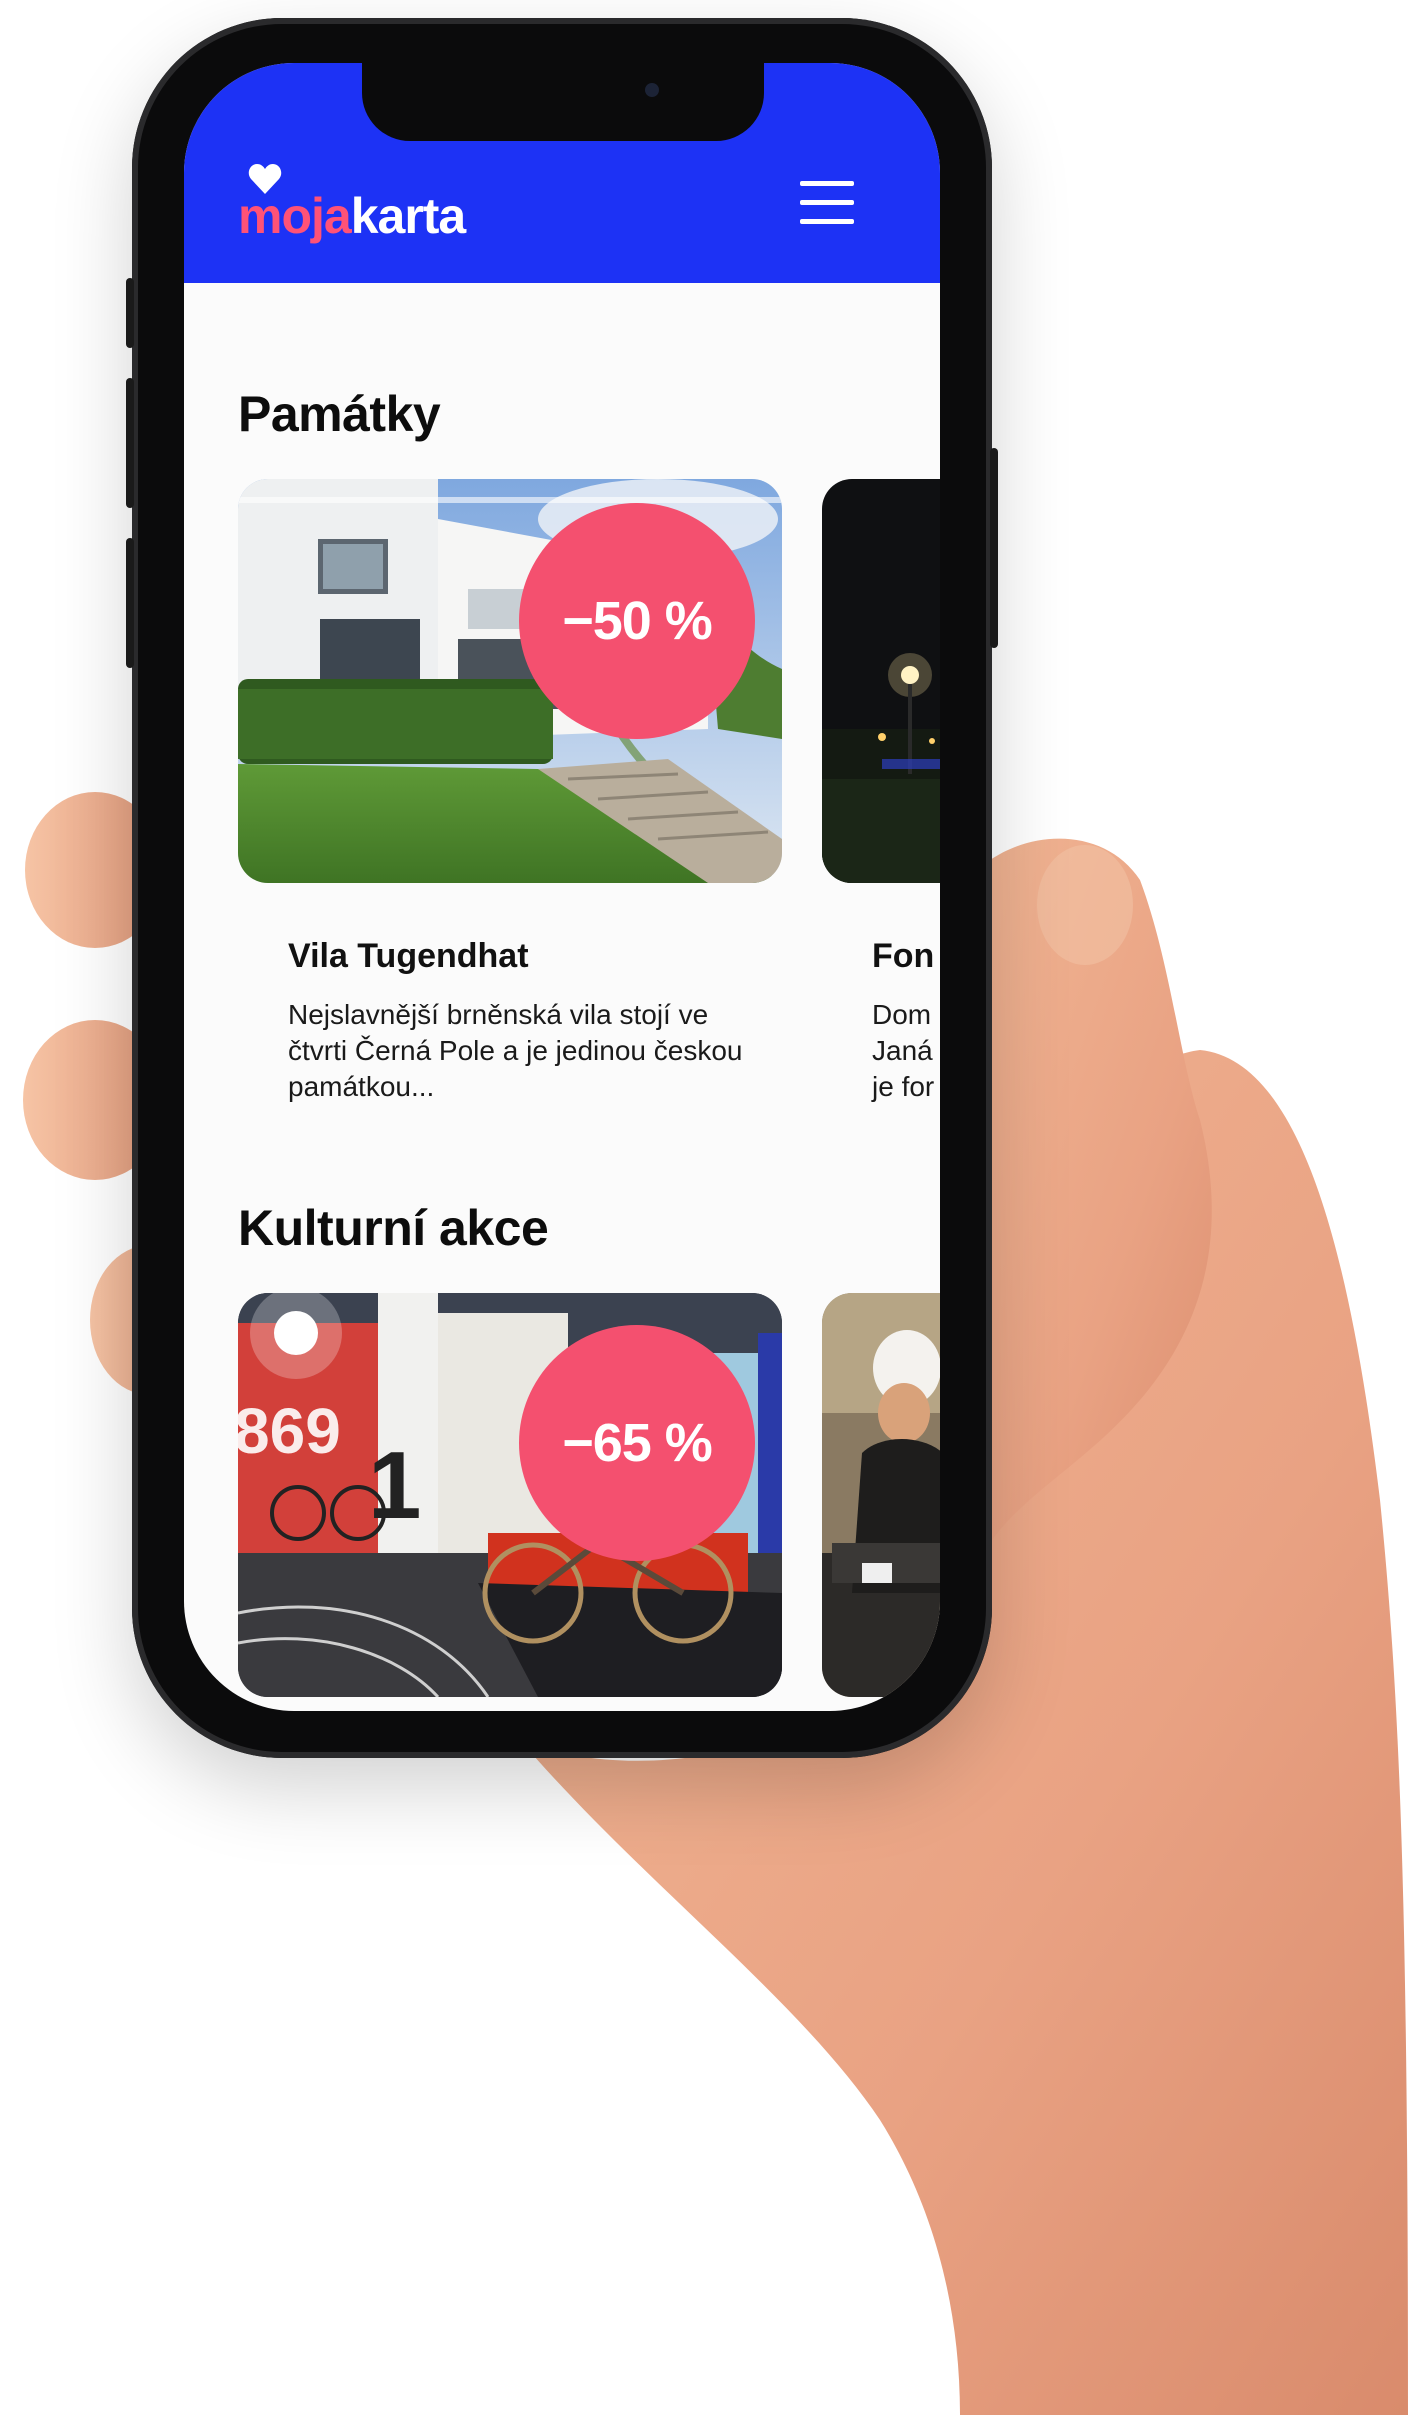 The image size is (1408, 2415). Describe the element at coordinates (130, 313) in the screenshot. I see `mute-switch` at that location.